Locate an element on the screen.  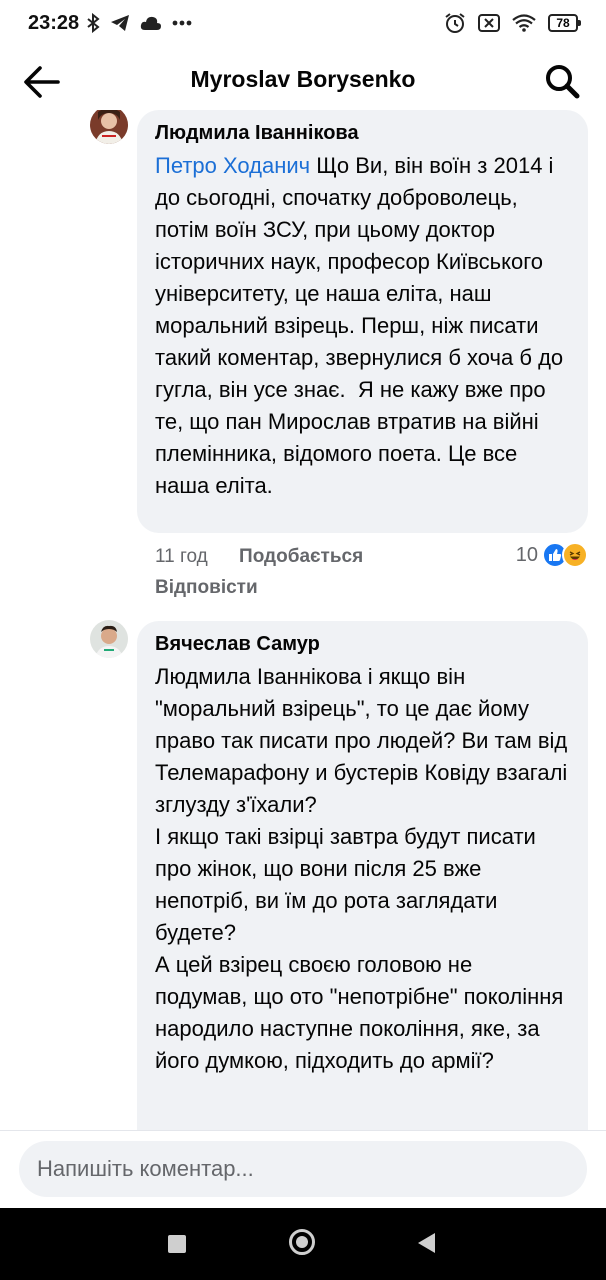
page-title: Myroslav Borysenko is located at coordinates (303, 79).